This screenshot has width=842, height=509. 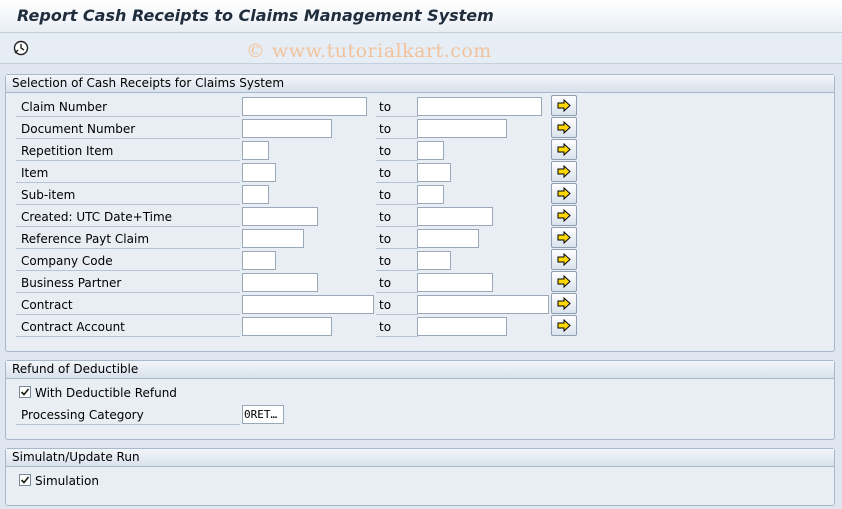 I want to click on application-toolbar: © www.tutorialkart.com, so click(x=421, y=48).